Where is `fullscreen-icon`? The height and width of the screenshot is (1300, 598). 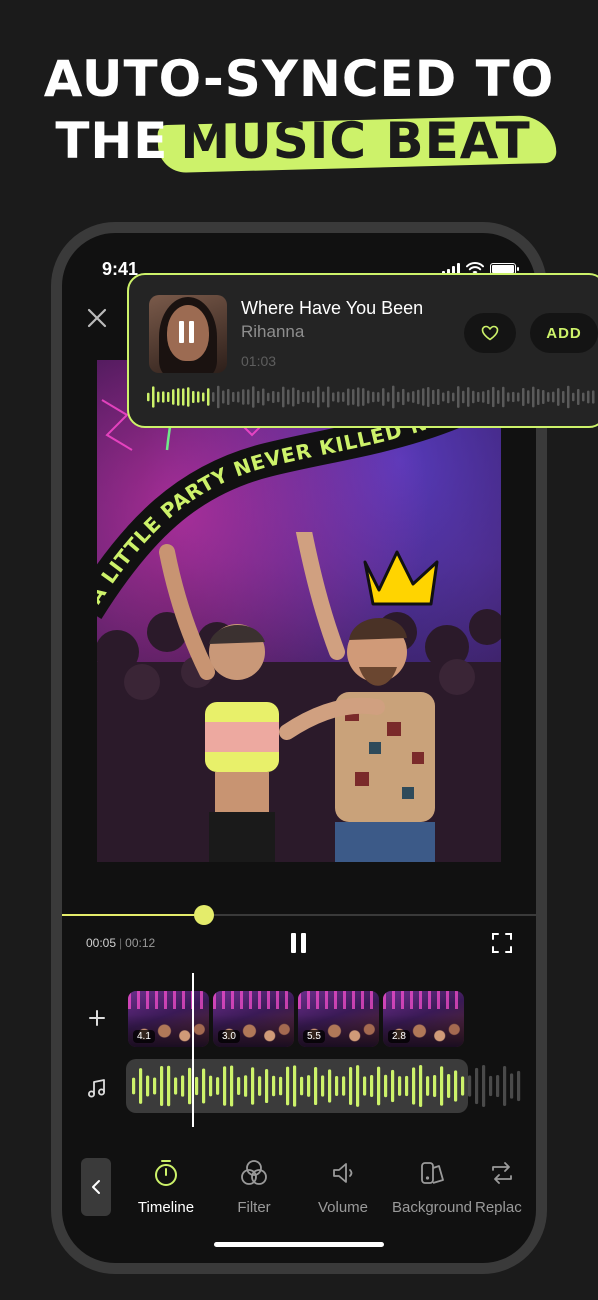
fullscreen-icon is located at coordinates (502, 943).